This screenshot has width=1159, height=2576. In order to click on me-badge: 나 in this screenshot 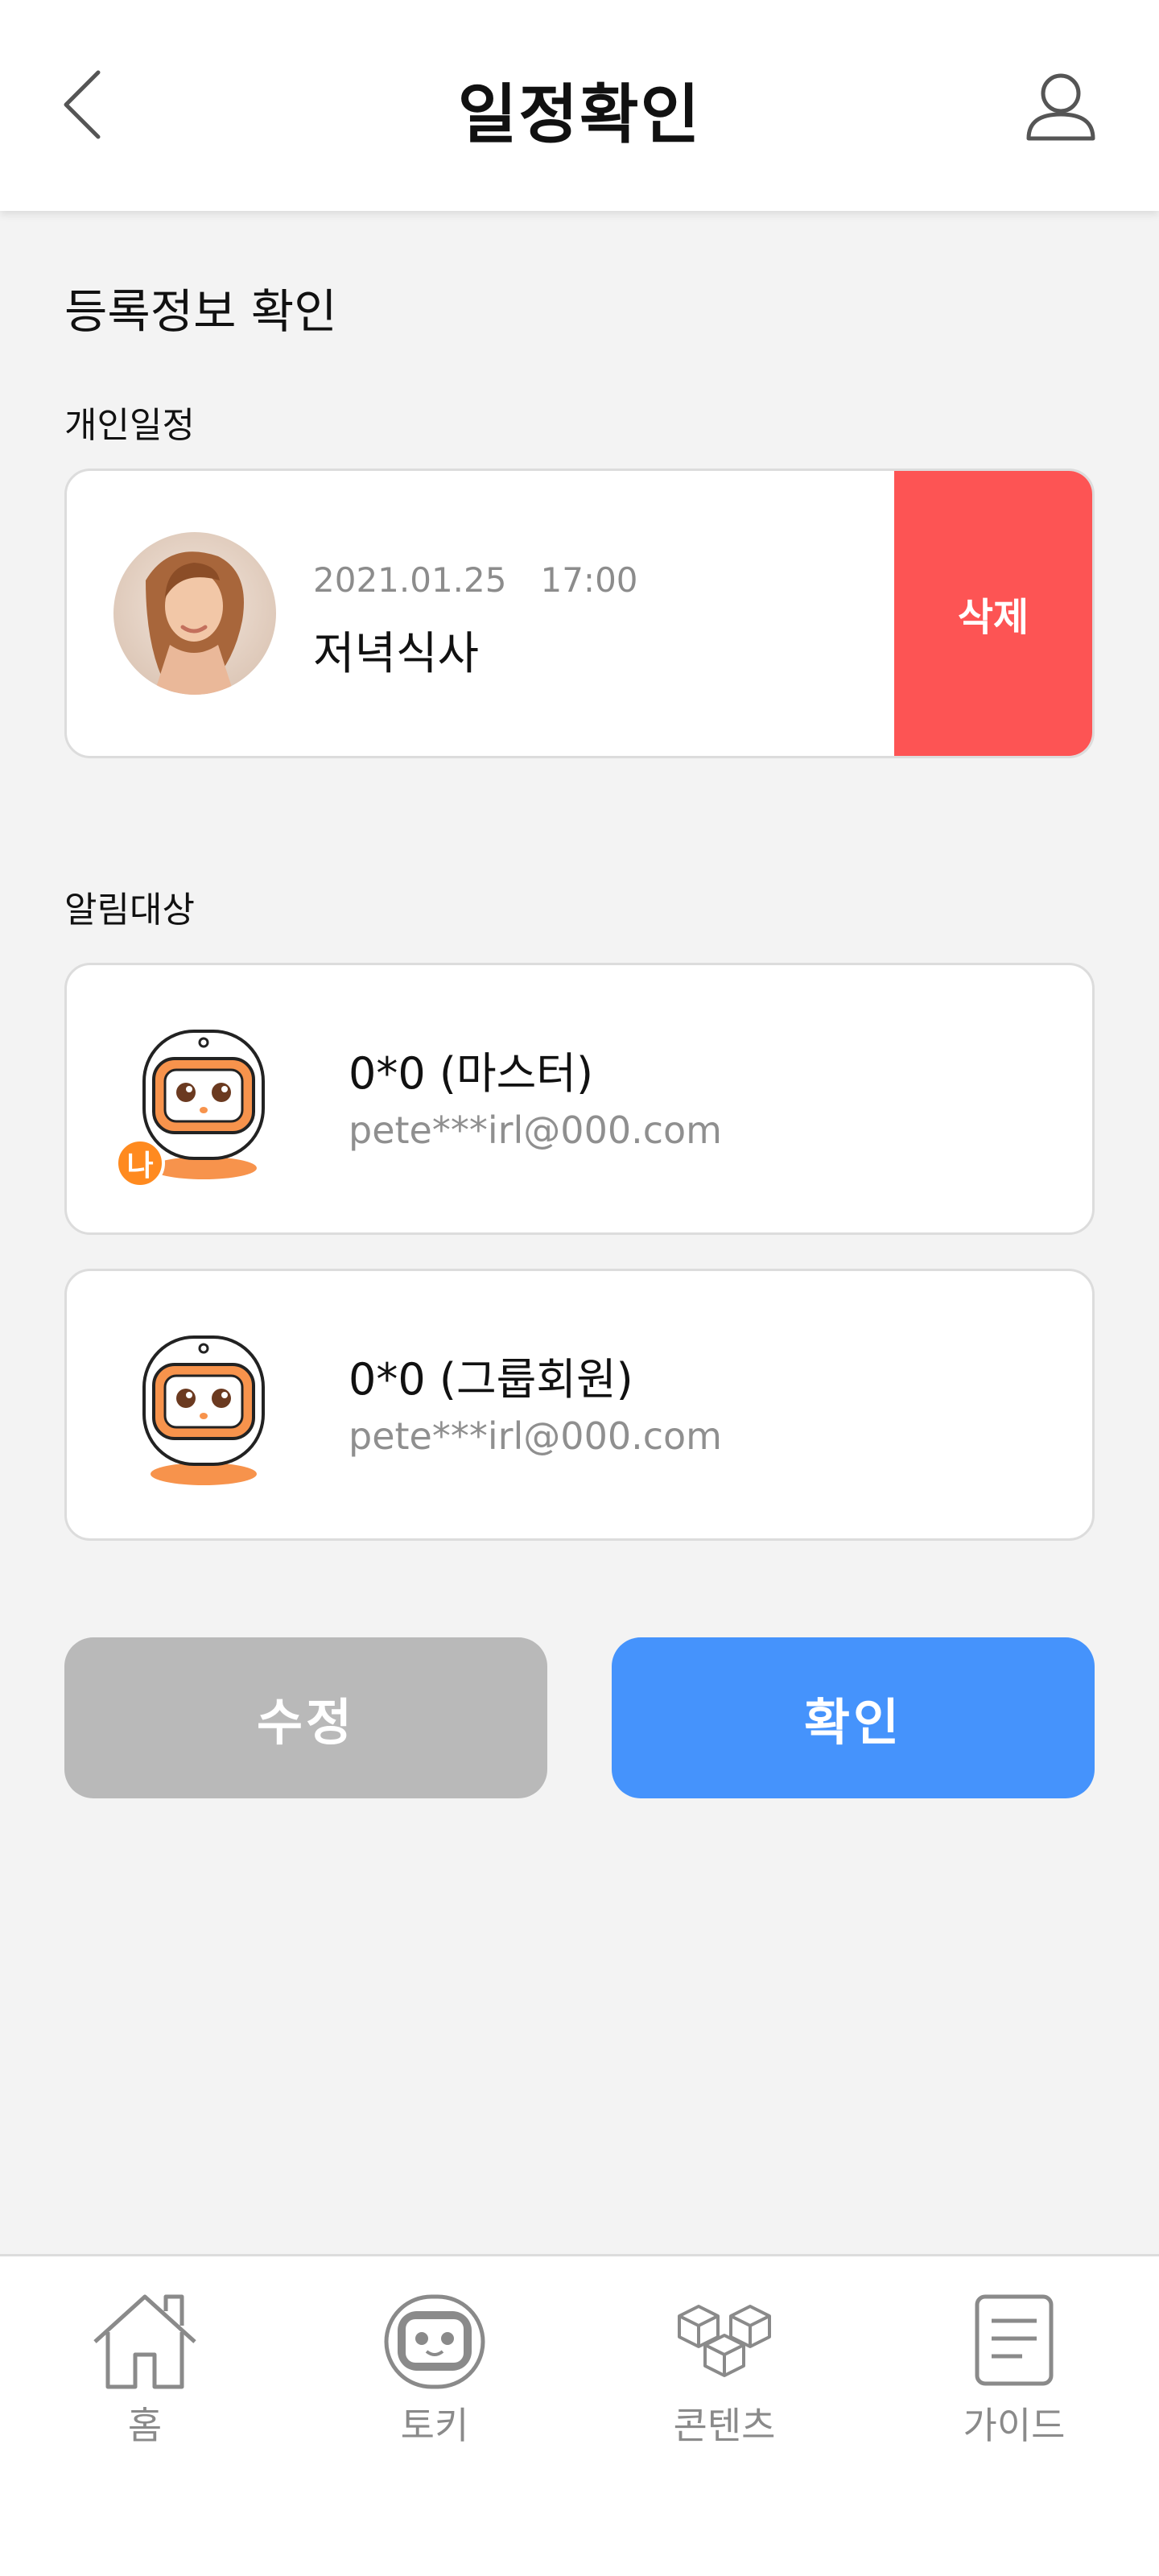, I will do `click(140, 1163)`.